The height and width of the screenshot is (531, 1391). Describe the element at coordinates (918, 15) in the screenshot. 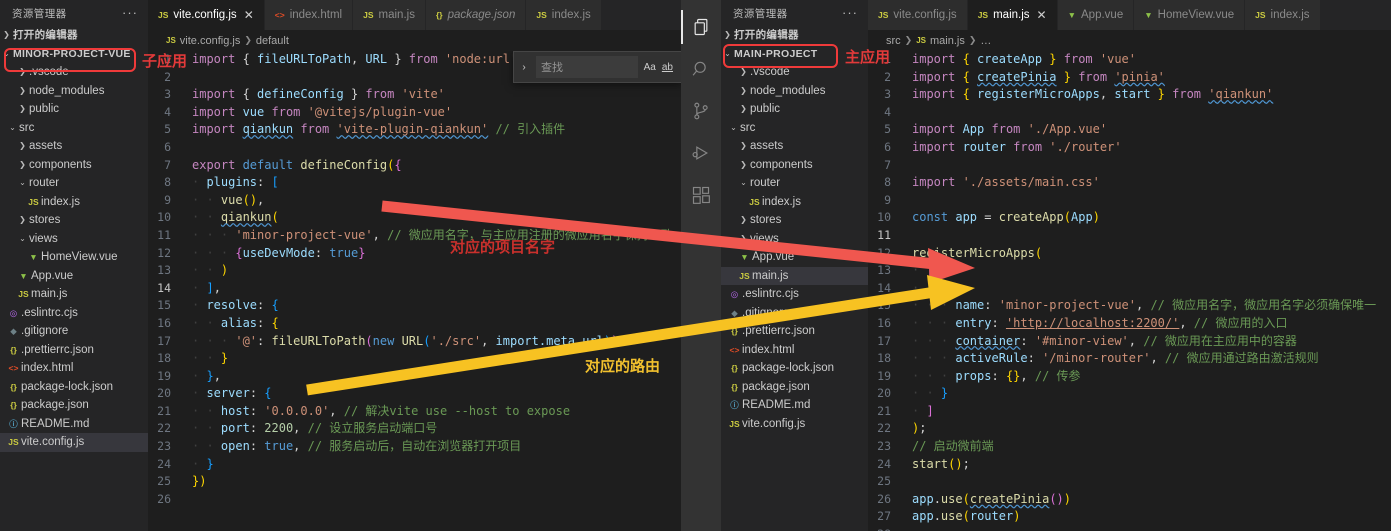

I see `tab-vite-config-js: JS vite.config.js` at that location.